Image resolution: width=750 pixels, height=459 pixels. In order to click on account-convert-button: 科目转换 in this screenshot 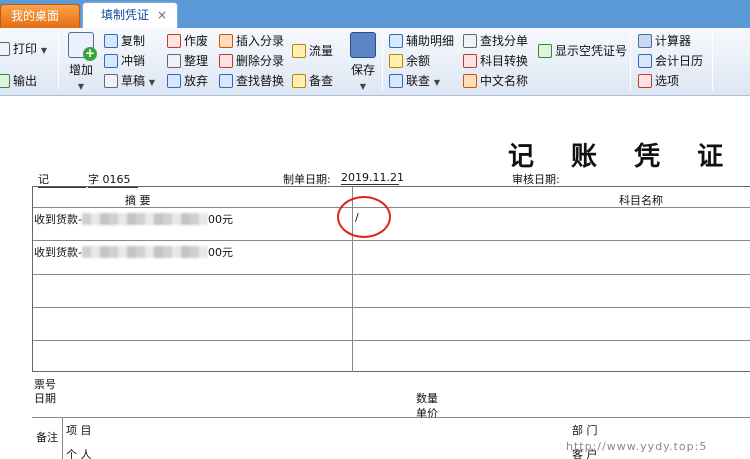, I will do `click(495, 61)`.